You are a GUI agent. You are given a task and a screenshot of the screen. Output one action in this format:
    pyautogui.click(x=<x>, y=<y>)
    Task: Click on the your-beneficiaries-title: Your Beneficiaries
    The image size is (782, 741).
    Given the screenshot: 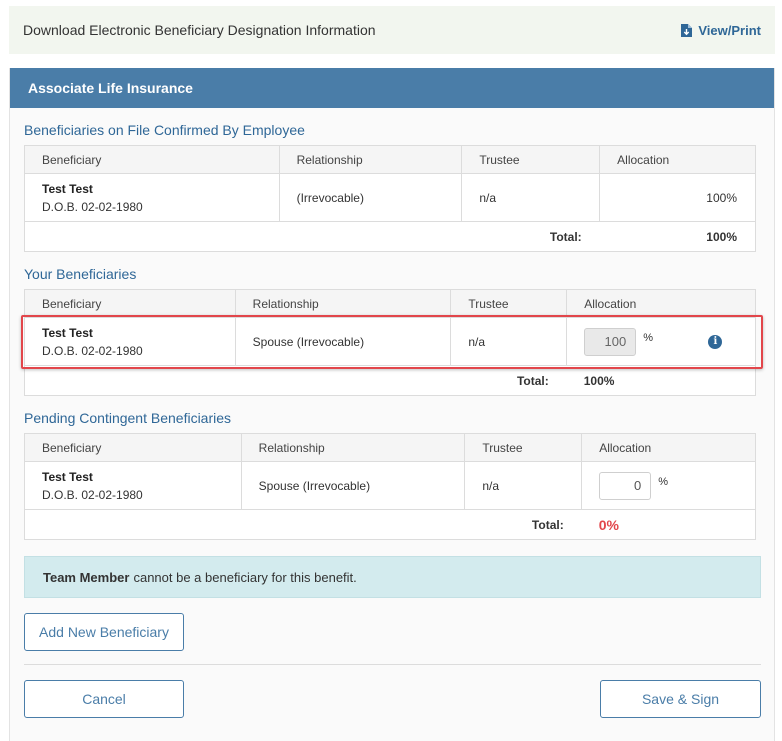 What is the action you would take?
    pyautogui.click(x=80, y=274)
    